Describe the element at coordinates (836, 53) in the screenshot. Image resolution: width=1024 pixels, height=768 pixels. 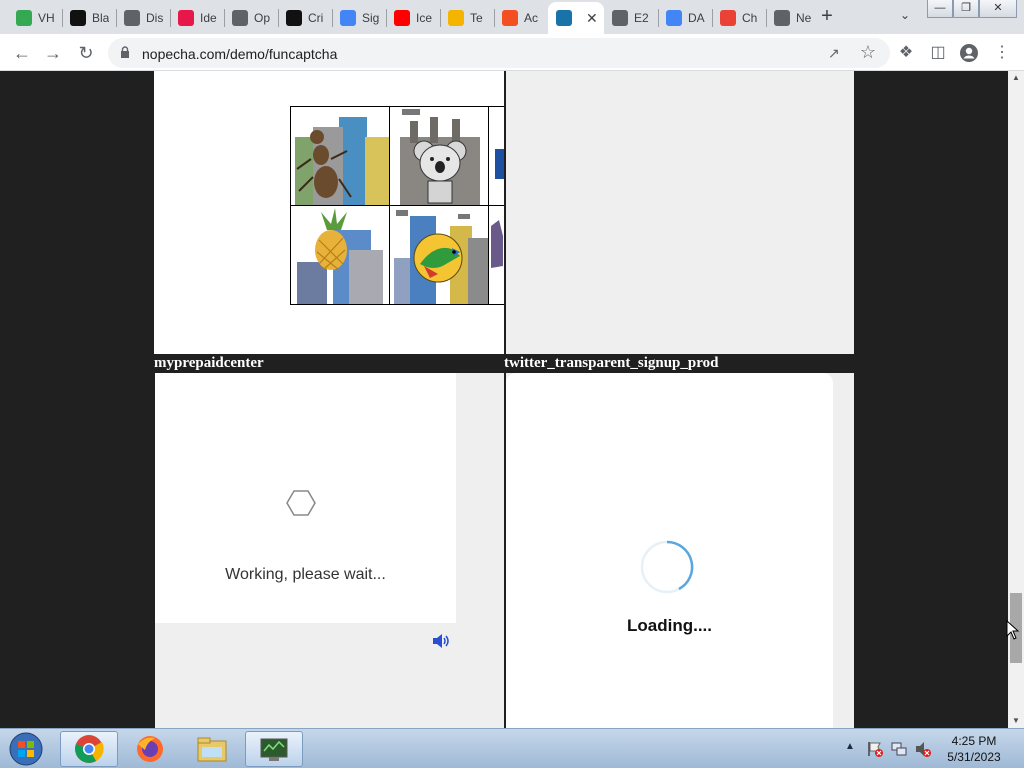
I see `share-icon: ↗` at that location.